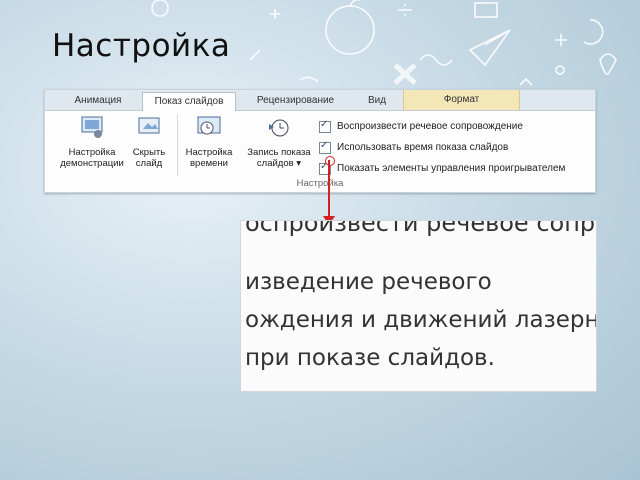 The height and width of the screenshot is (480, 640). I want to click on checkbox-narration: Воспроизвести речевое сопровождение, so click(442, 126).